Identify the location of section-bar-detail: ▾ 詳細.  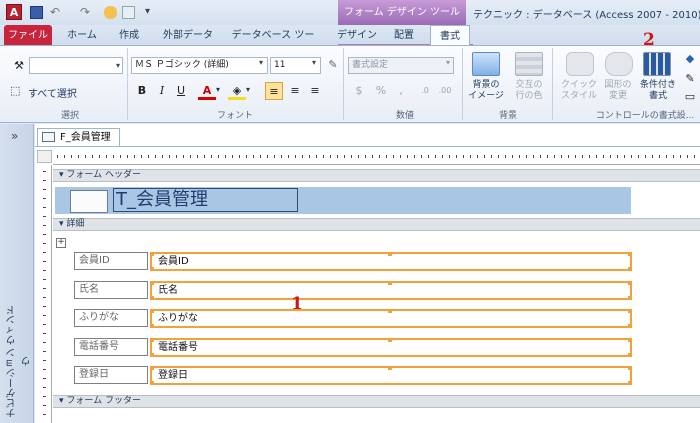
(376, 224).